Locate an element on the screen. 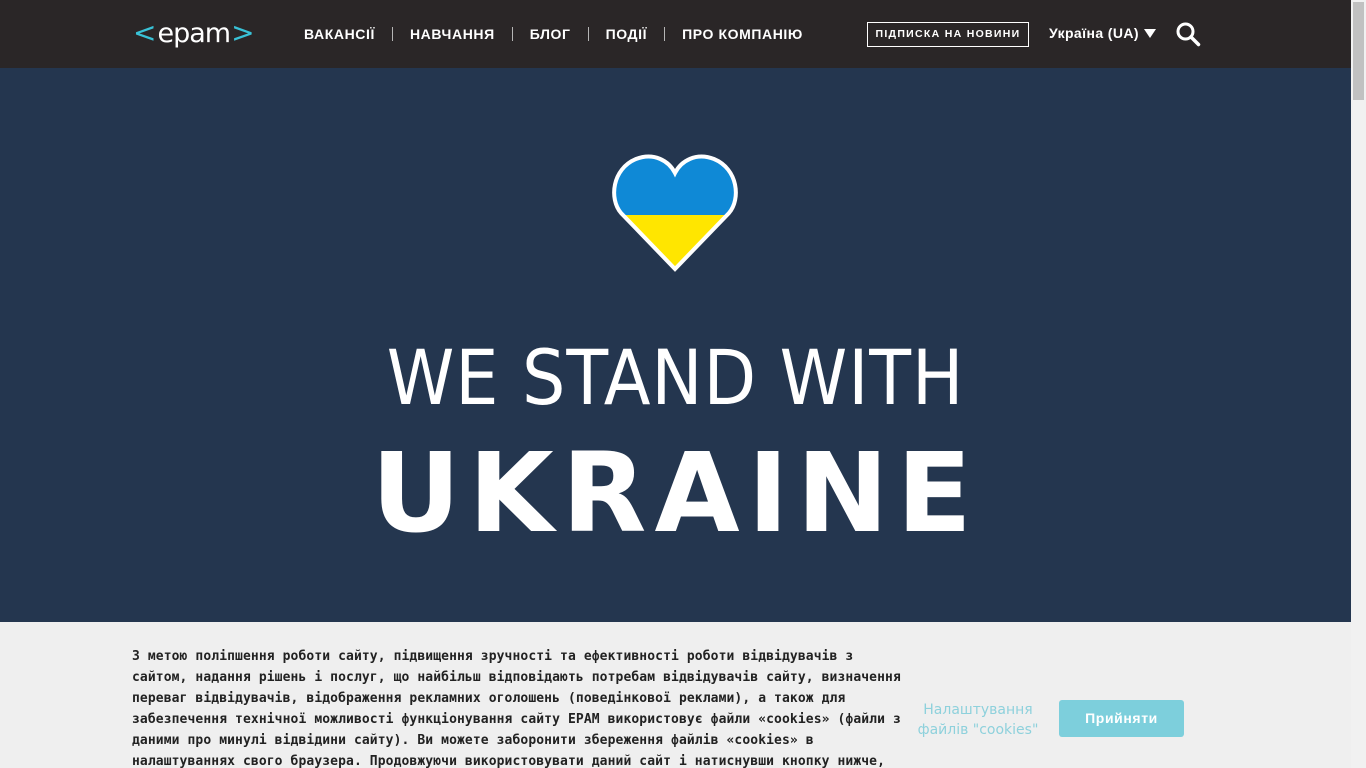  nav-item-events: ПОДІЇ is located at coordinates (626, 34).